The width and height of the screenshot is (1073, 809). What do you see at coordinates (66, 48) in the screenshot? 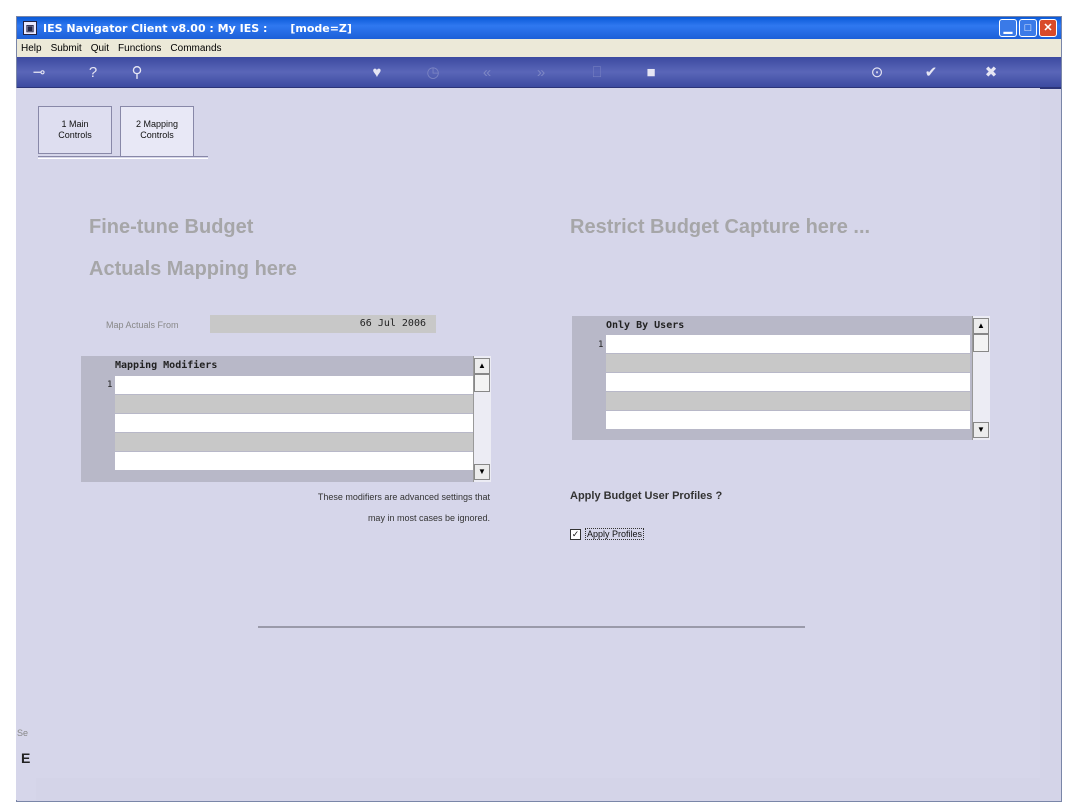
I see `menu-submit: Submit` at bounding box center [66, 48].